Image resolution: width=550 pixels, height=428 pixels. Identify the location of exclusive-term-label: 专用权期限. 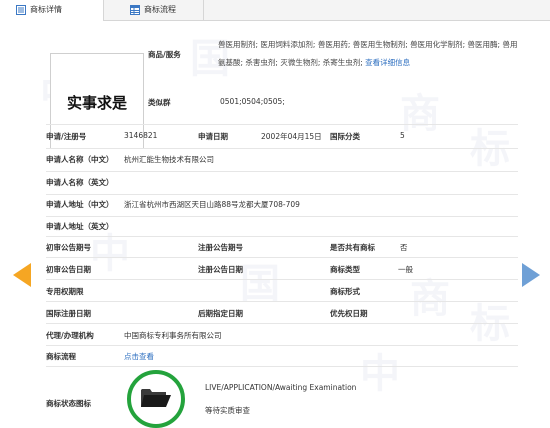
(65, 291).